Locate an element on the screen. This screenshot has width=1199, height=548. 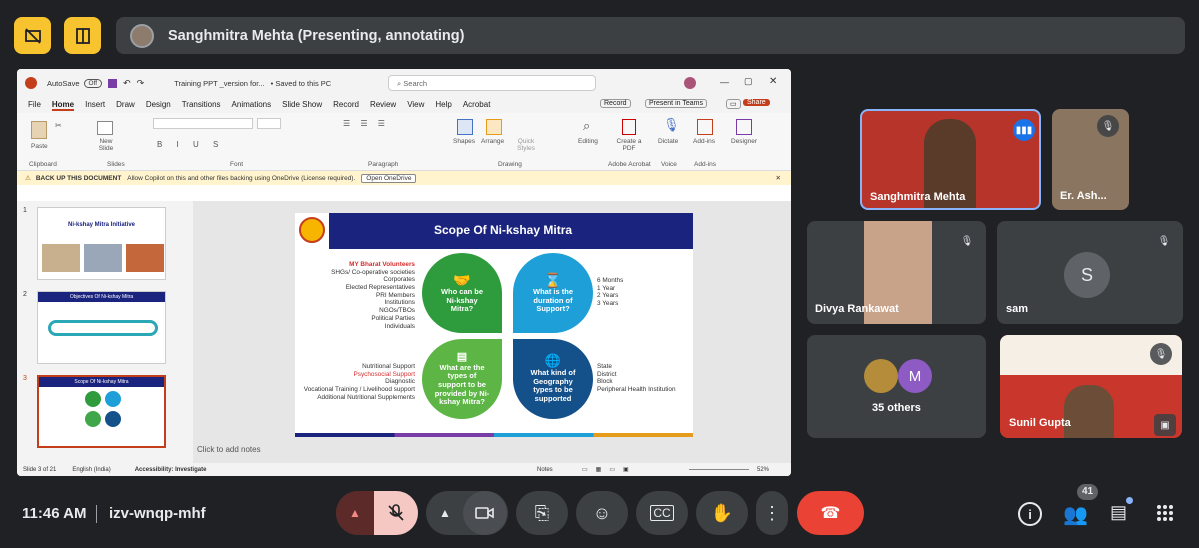
editing-search-icon: ⌕ is located at coordinates (586, 126).